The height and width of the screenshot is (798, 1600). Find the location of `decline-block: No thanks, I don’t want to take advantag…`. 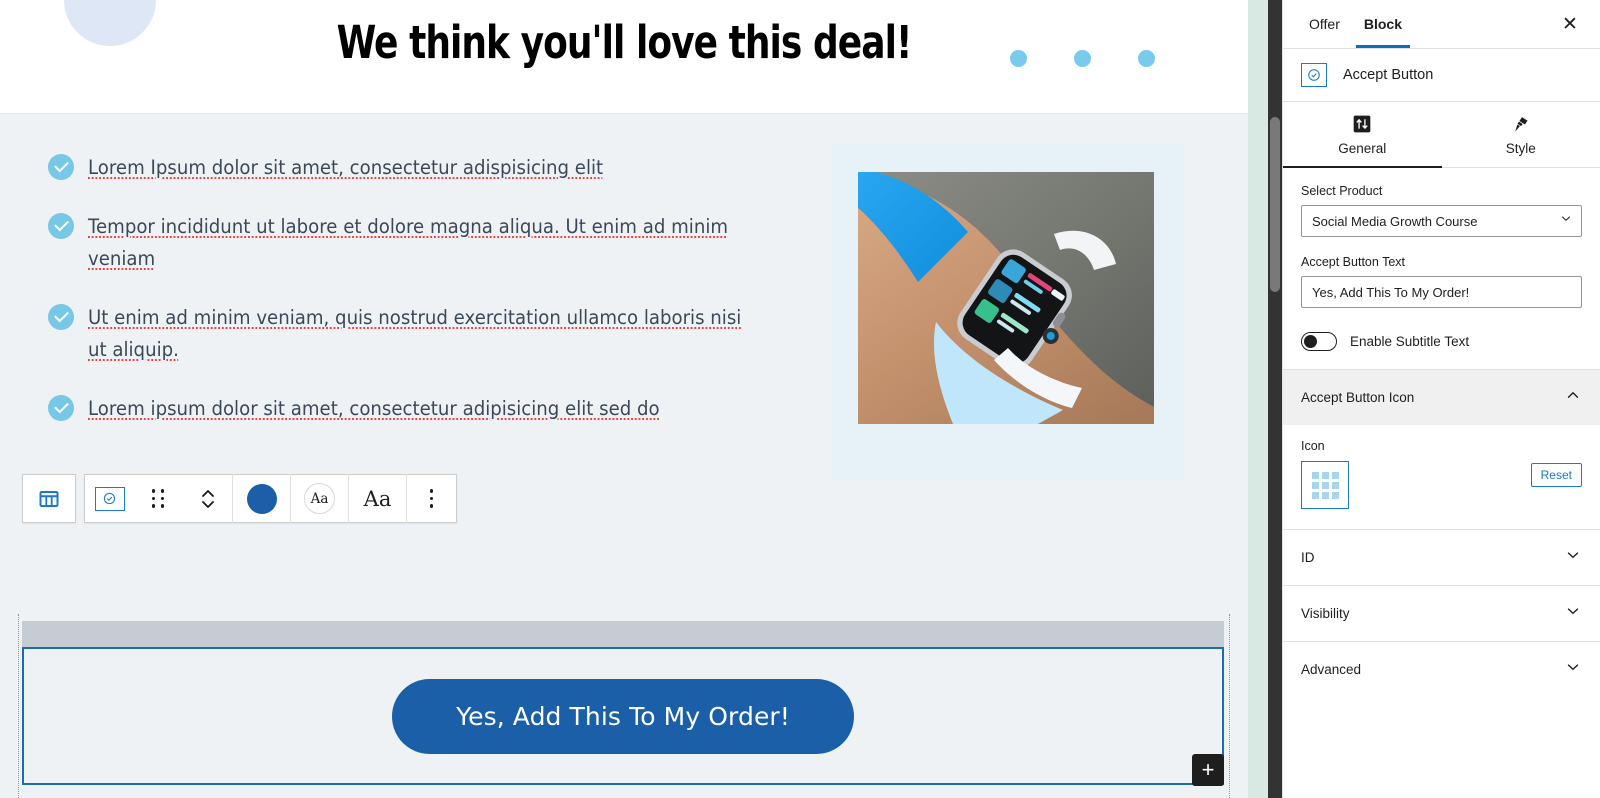

decline-block: No thanks, I don’t want to take advantag… is located at coordinates (623, 794).